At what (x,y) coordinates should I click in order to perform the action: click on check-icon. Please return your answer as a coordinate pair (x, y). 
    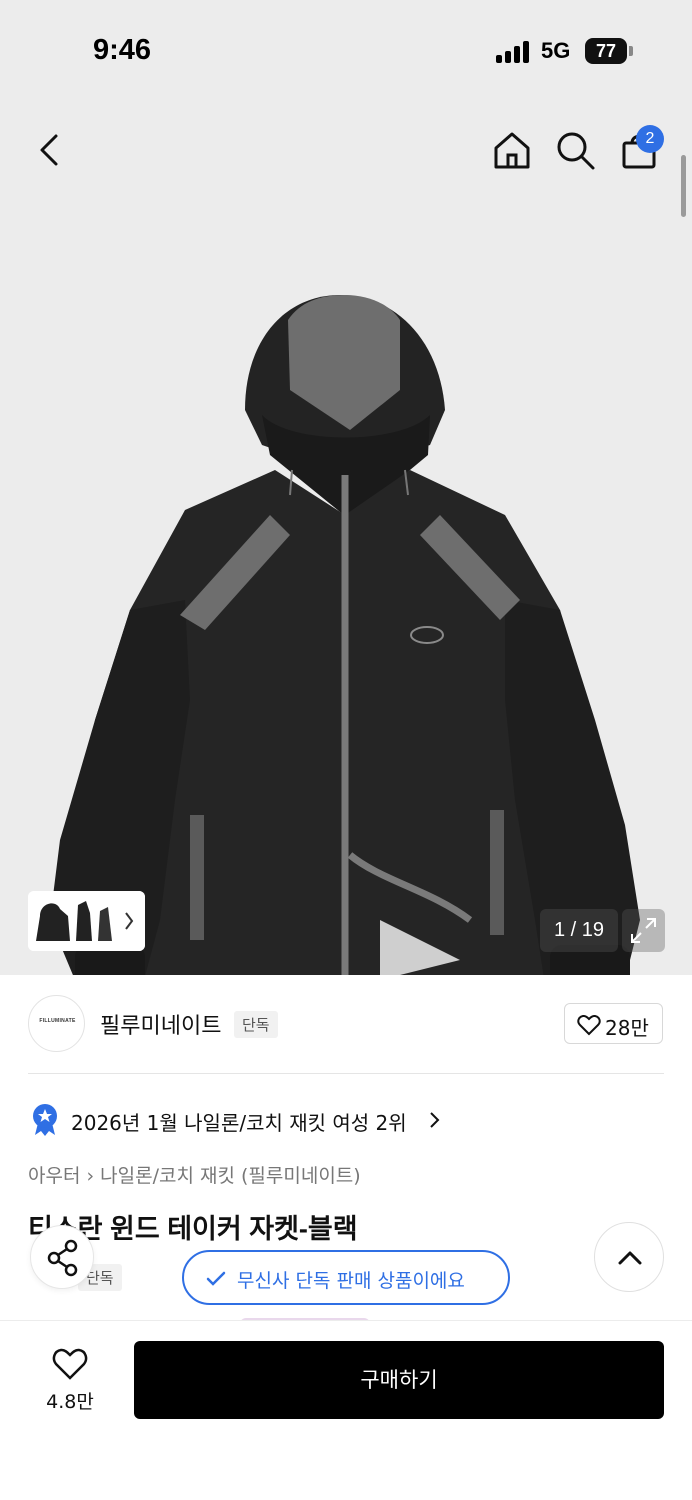
    Looking at the image, I should click on (216, 1278).